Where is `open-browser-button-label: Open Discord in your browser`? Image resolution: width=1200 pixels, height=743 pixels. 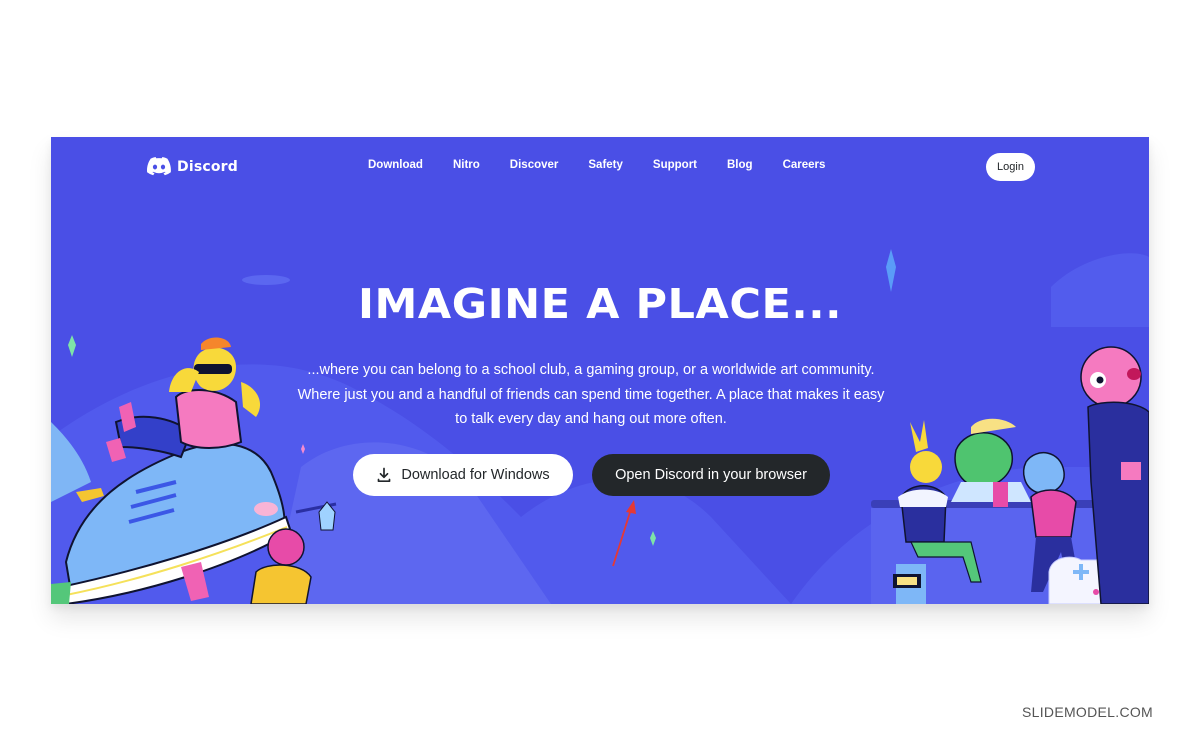
open-browser-button-label: Open Discord in your browser is located at coordinates (711, 475).